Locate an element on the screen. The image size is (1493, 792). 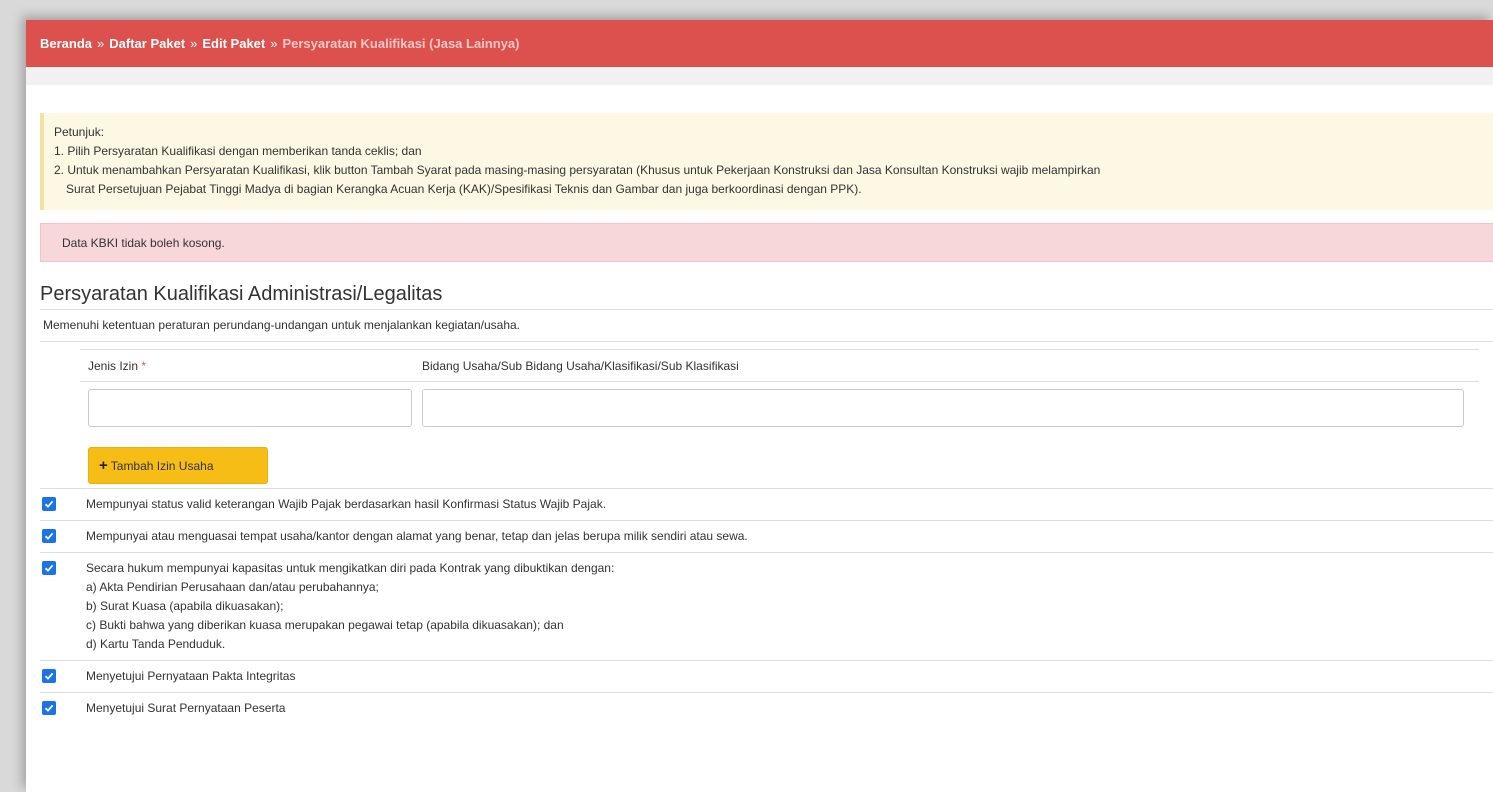
checklist-line: b) Surat Kuasa (apabila dikuasakan); is located at coordinates (185, 606).